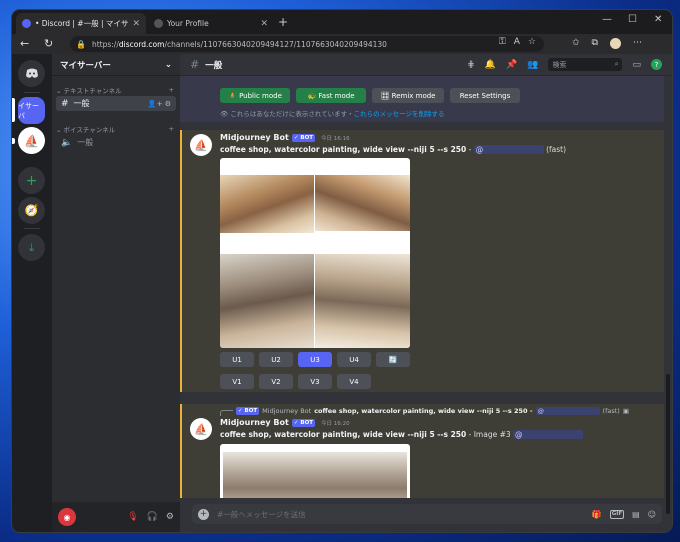 The width and height of the screenshot is (680, 542). I want to click on members-icon: 👥, so click(532, 65).